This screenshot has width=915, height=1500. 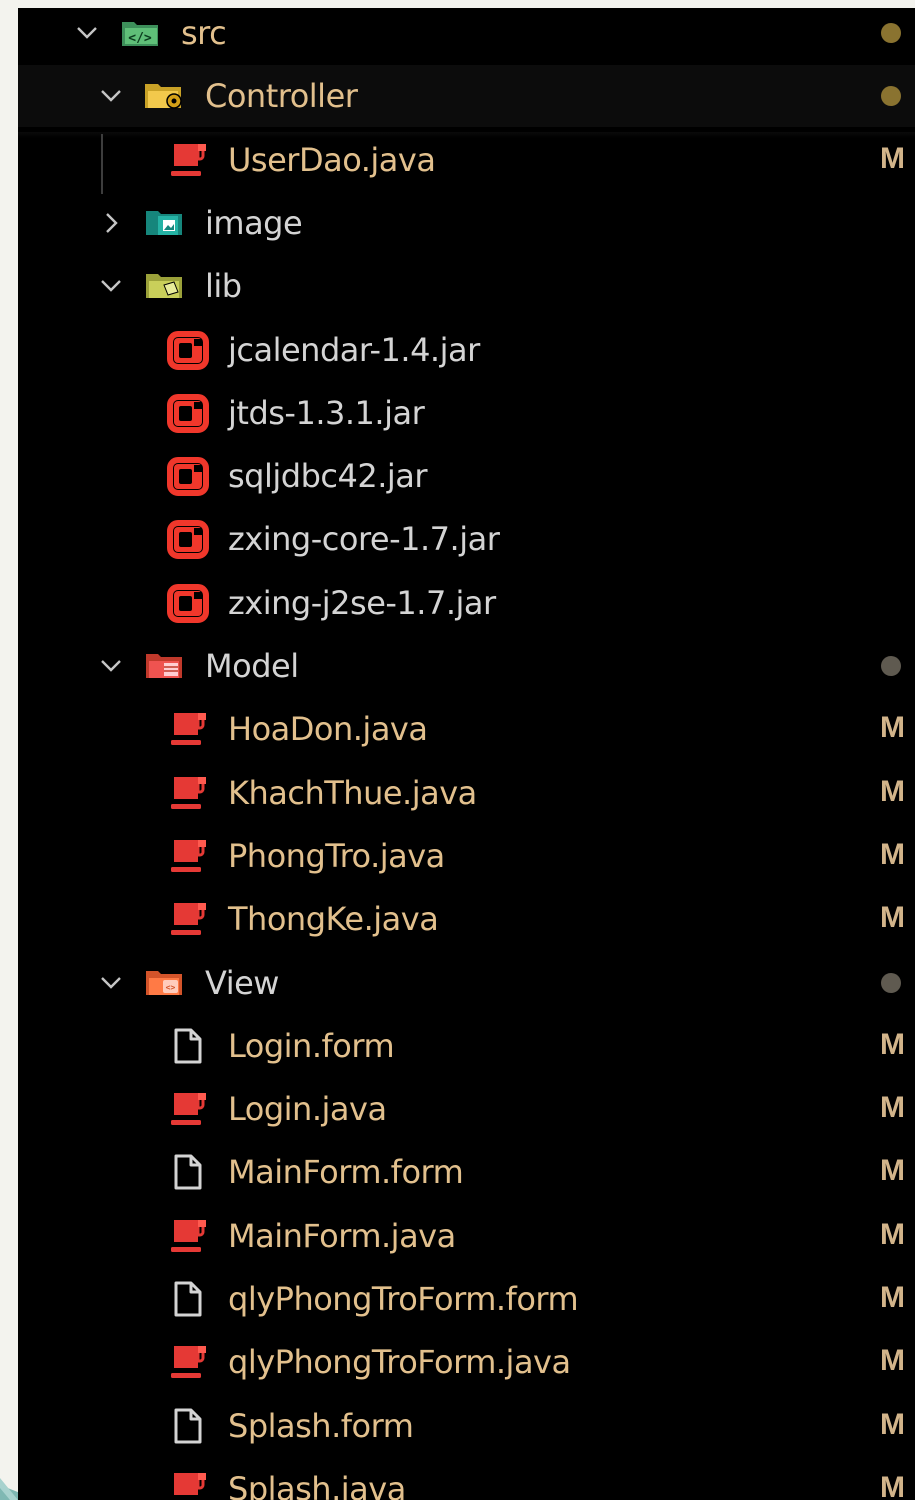 What do you see at coordinates (111, 223) in the screenshot?
I see `chevron-right-icon` at bounding box center [111, 223].